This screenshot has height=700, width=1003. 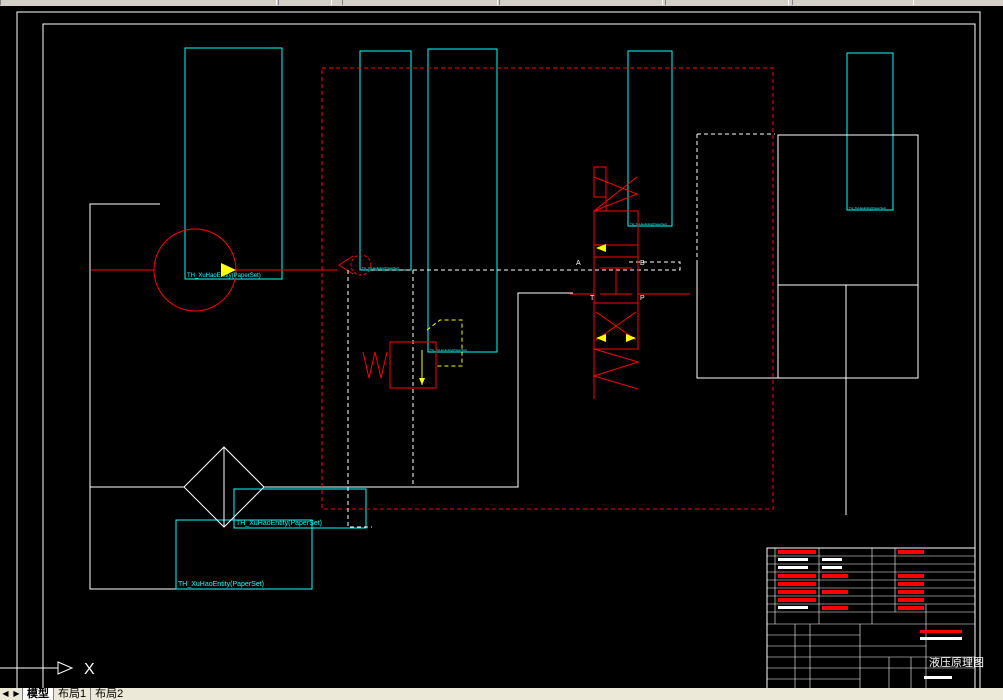 I want to click on layout-tab-bar: ◀ ▶ 模型 布局1 布局2, so click(x=501, y=694).